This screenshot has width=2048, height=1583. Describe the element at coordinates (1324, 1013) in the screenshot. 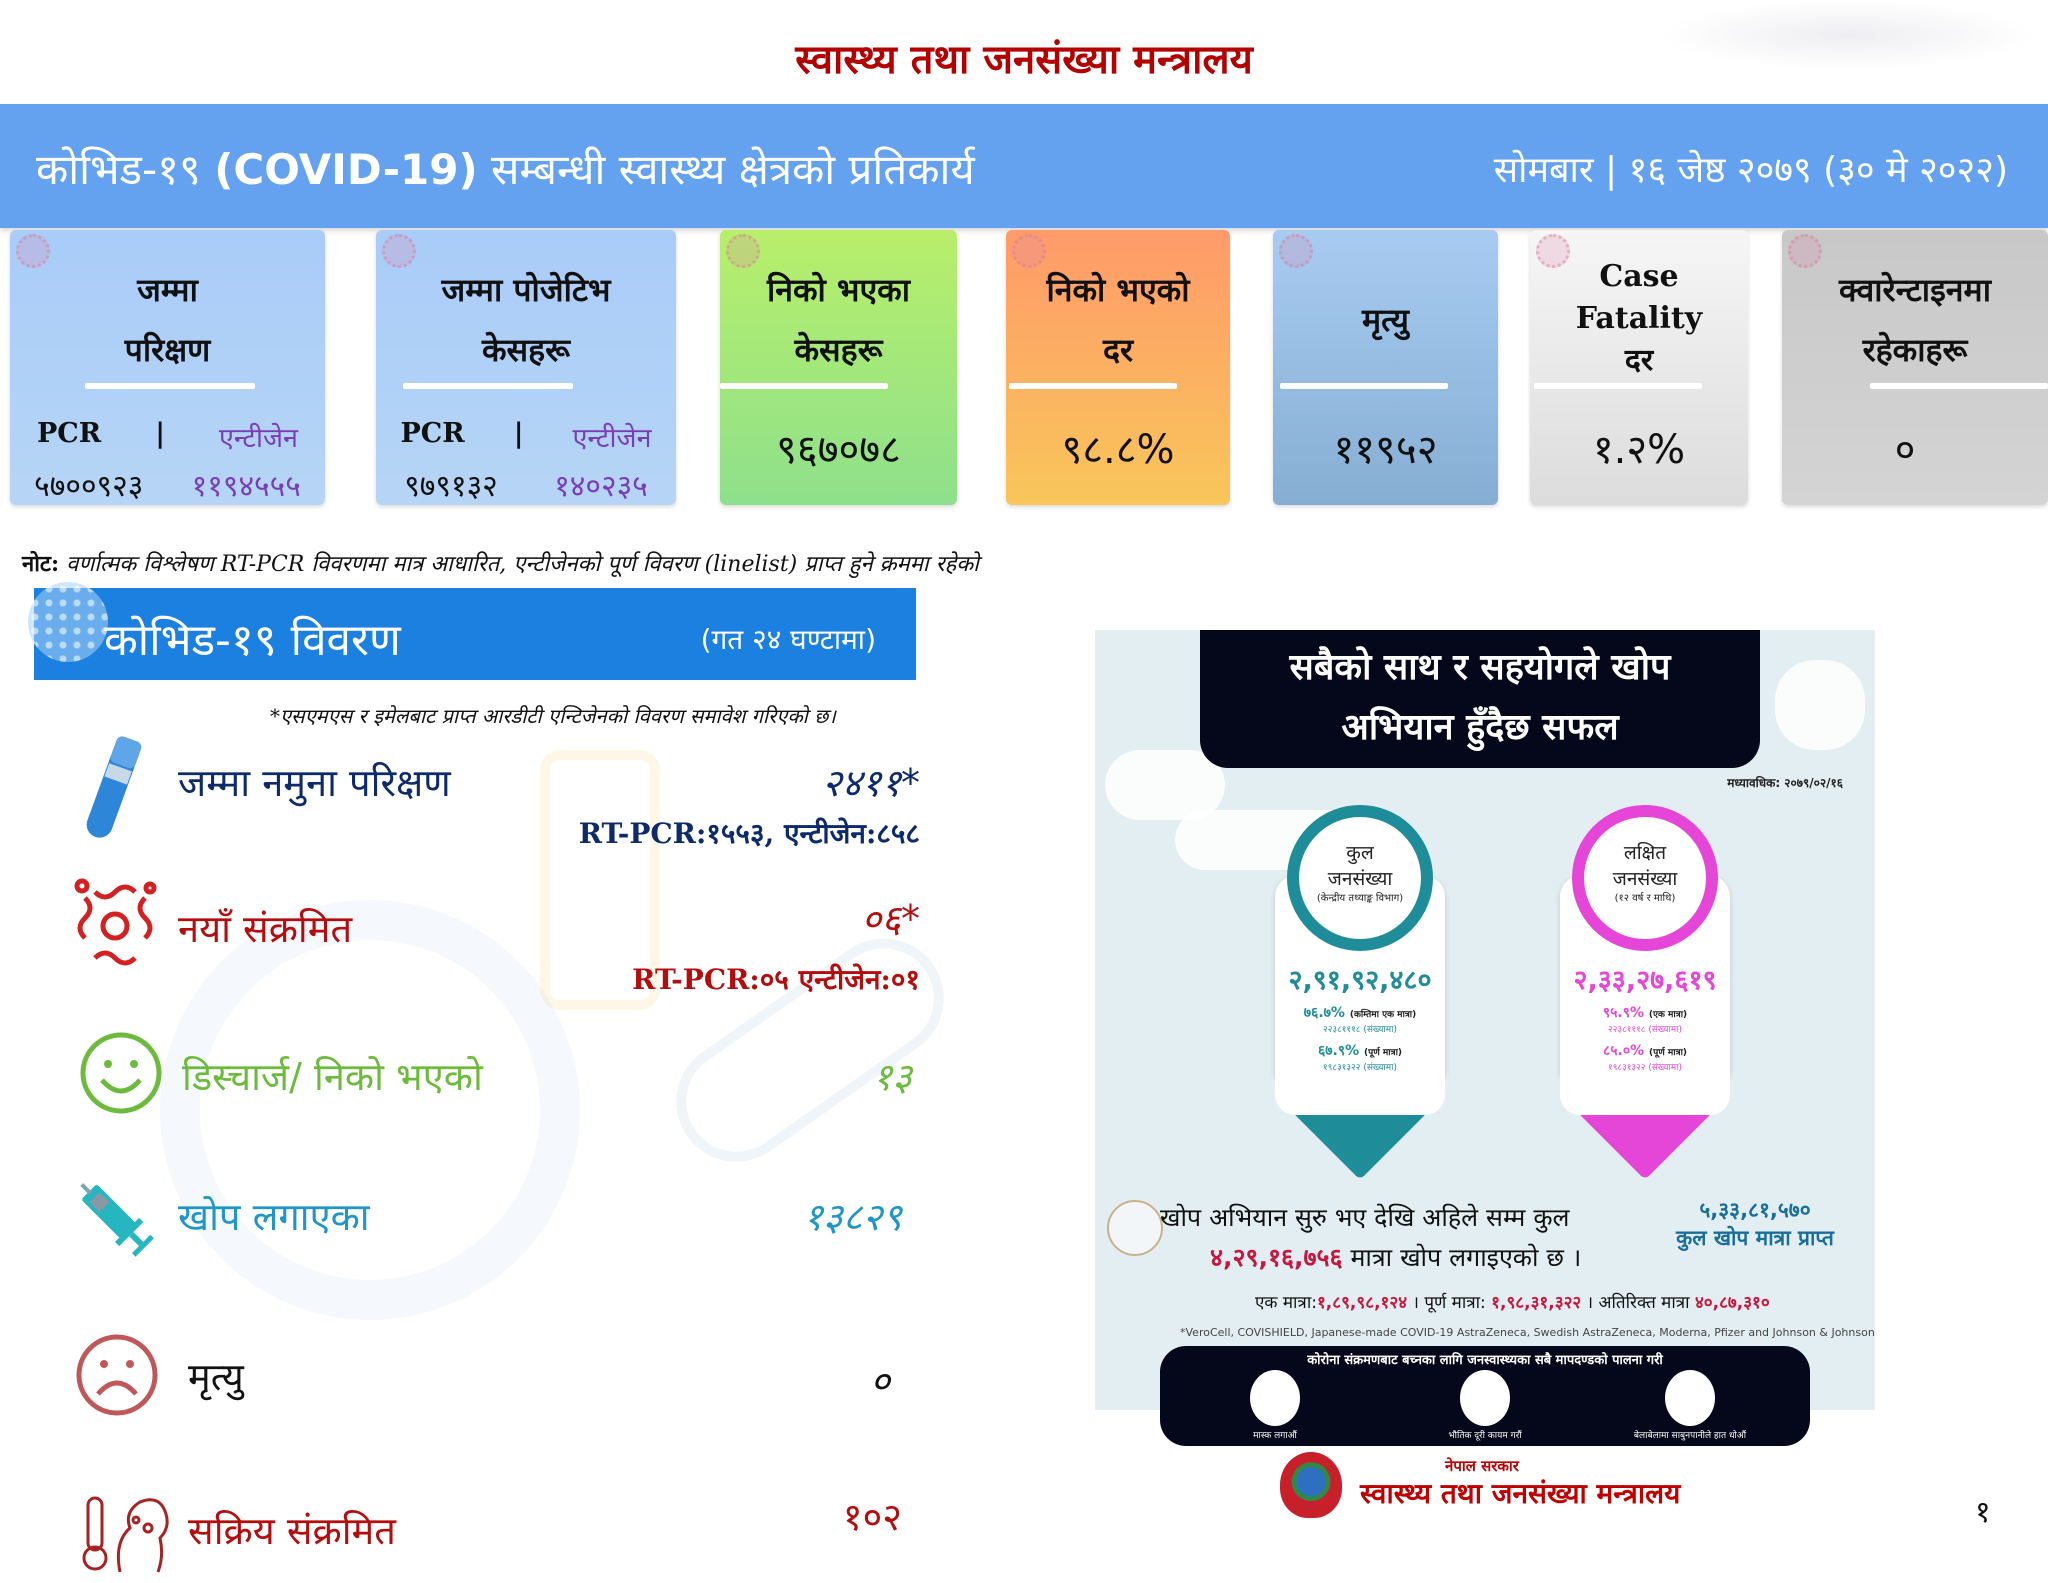

I see `at-least-one-pct: ७६.७%` at that location.